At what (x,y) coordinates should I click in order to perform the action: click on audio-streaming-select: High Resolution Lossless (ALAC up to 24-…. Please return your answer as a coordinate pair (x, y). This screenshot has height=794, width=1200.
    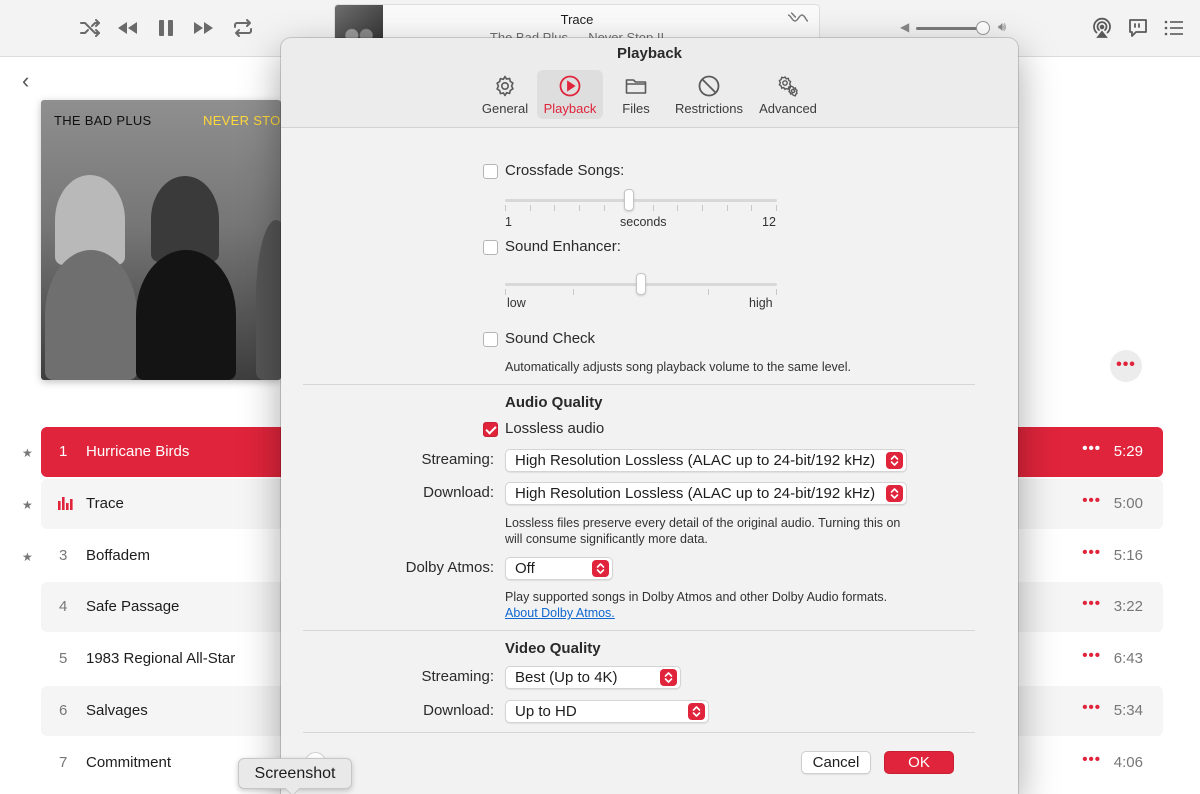
    Looking at the image, I should click on (706, 460).